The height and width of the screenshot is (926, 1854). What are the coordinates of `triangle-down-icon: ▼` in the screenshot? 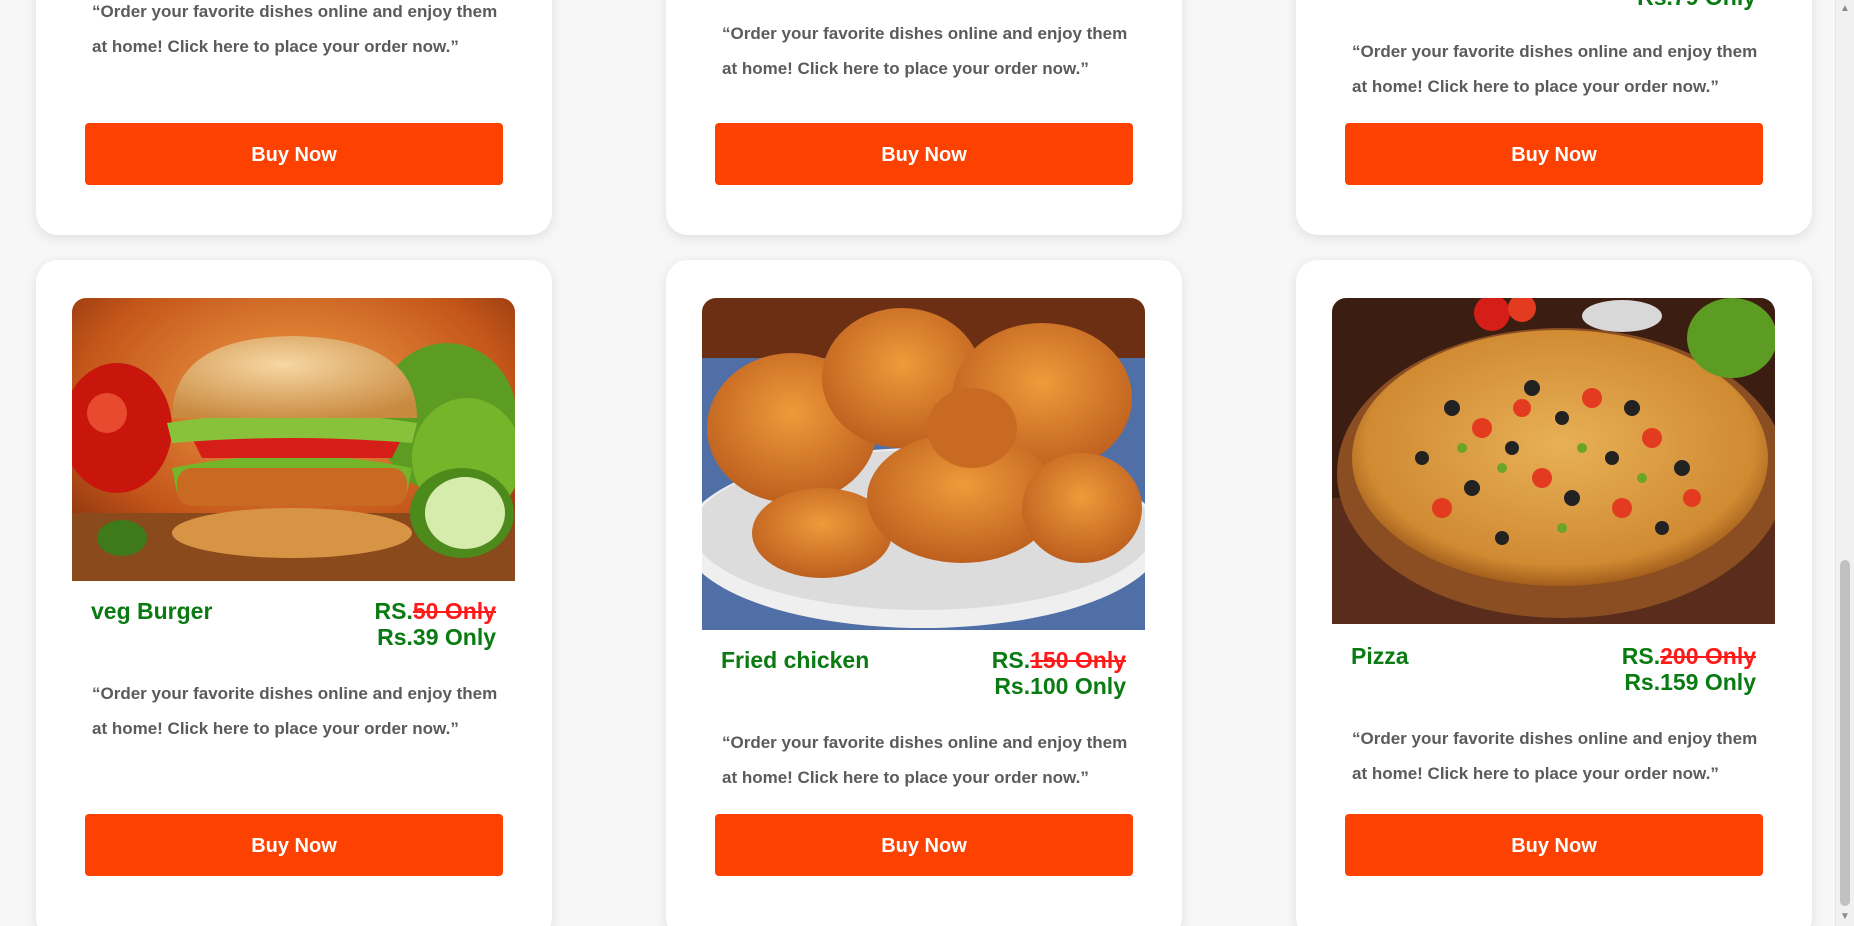 It's located at (1845, 917).